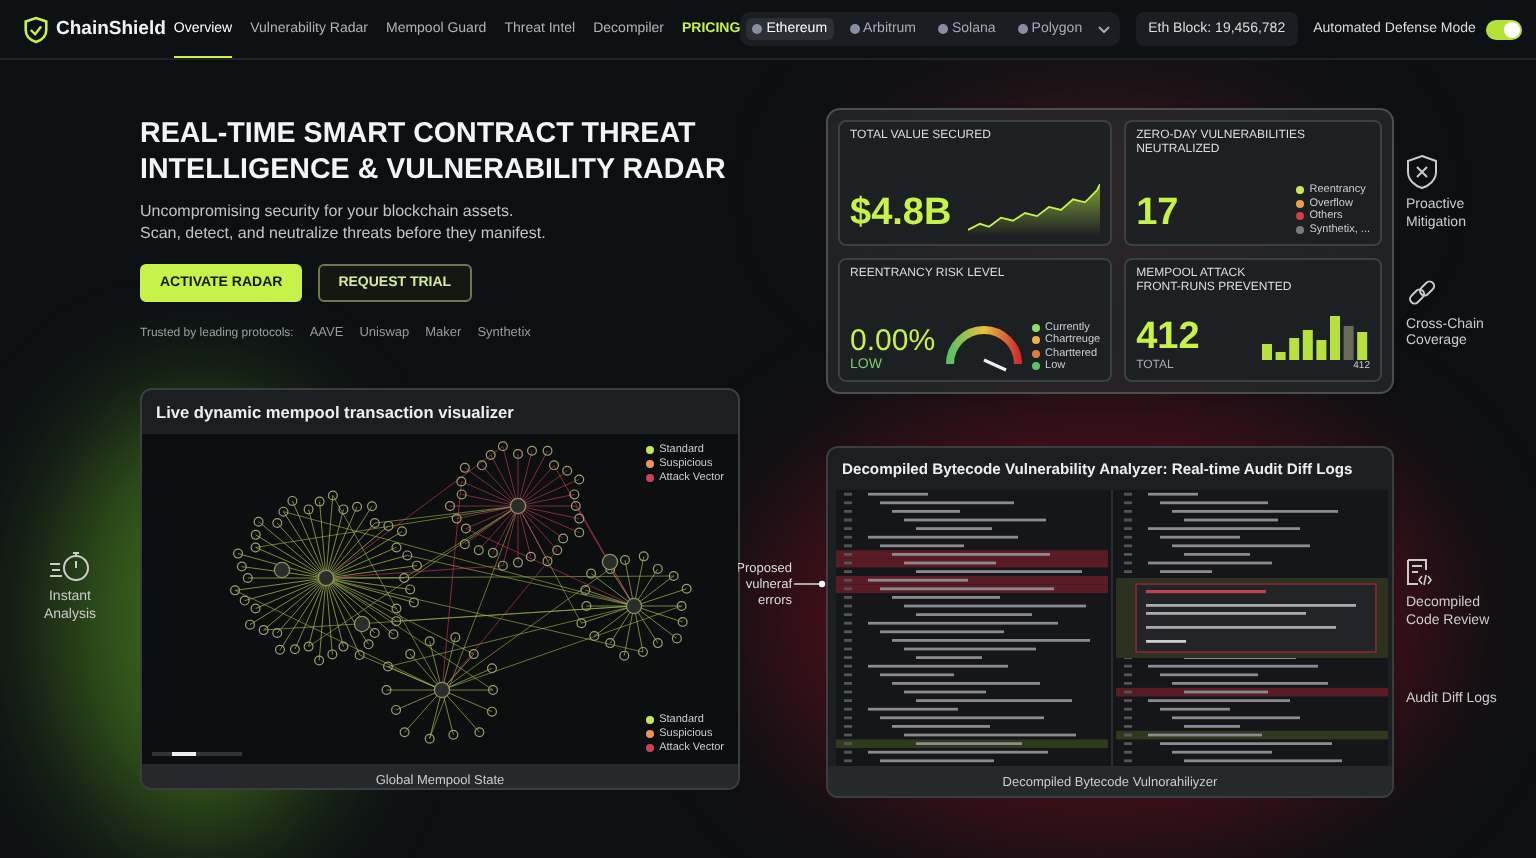 The height and width of the screenshot is (858, 1536). What do you see at coordinates (1104, 29) in the screenshot?
I see `caret-icon` at bounding box center [1104, 29].